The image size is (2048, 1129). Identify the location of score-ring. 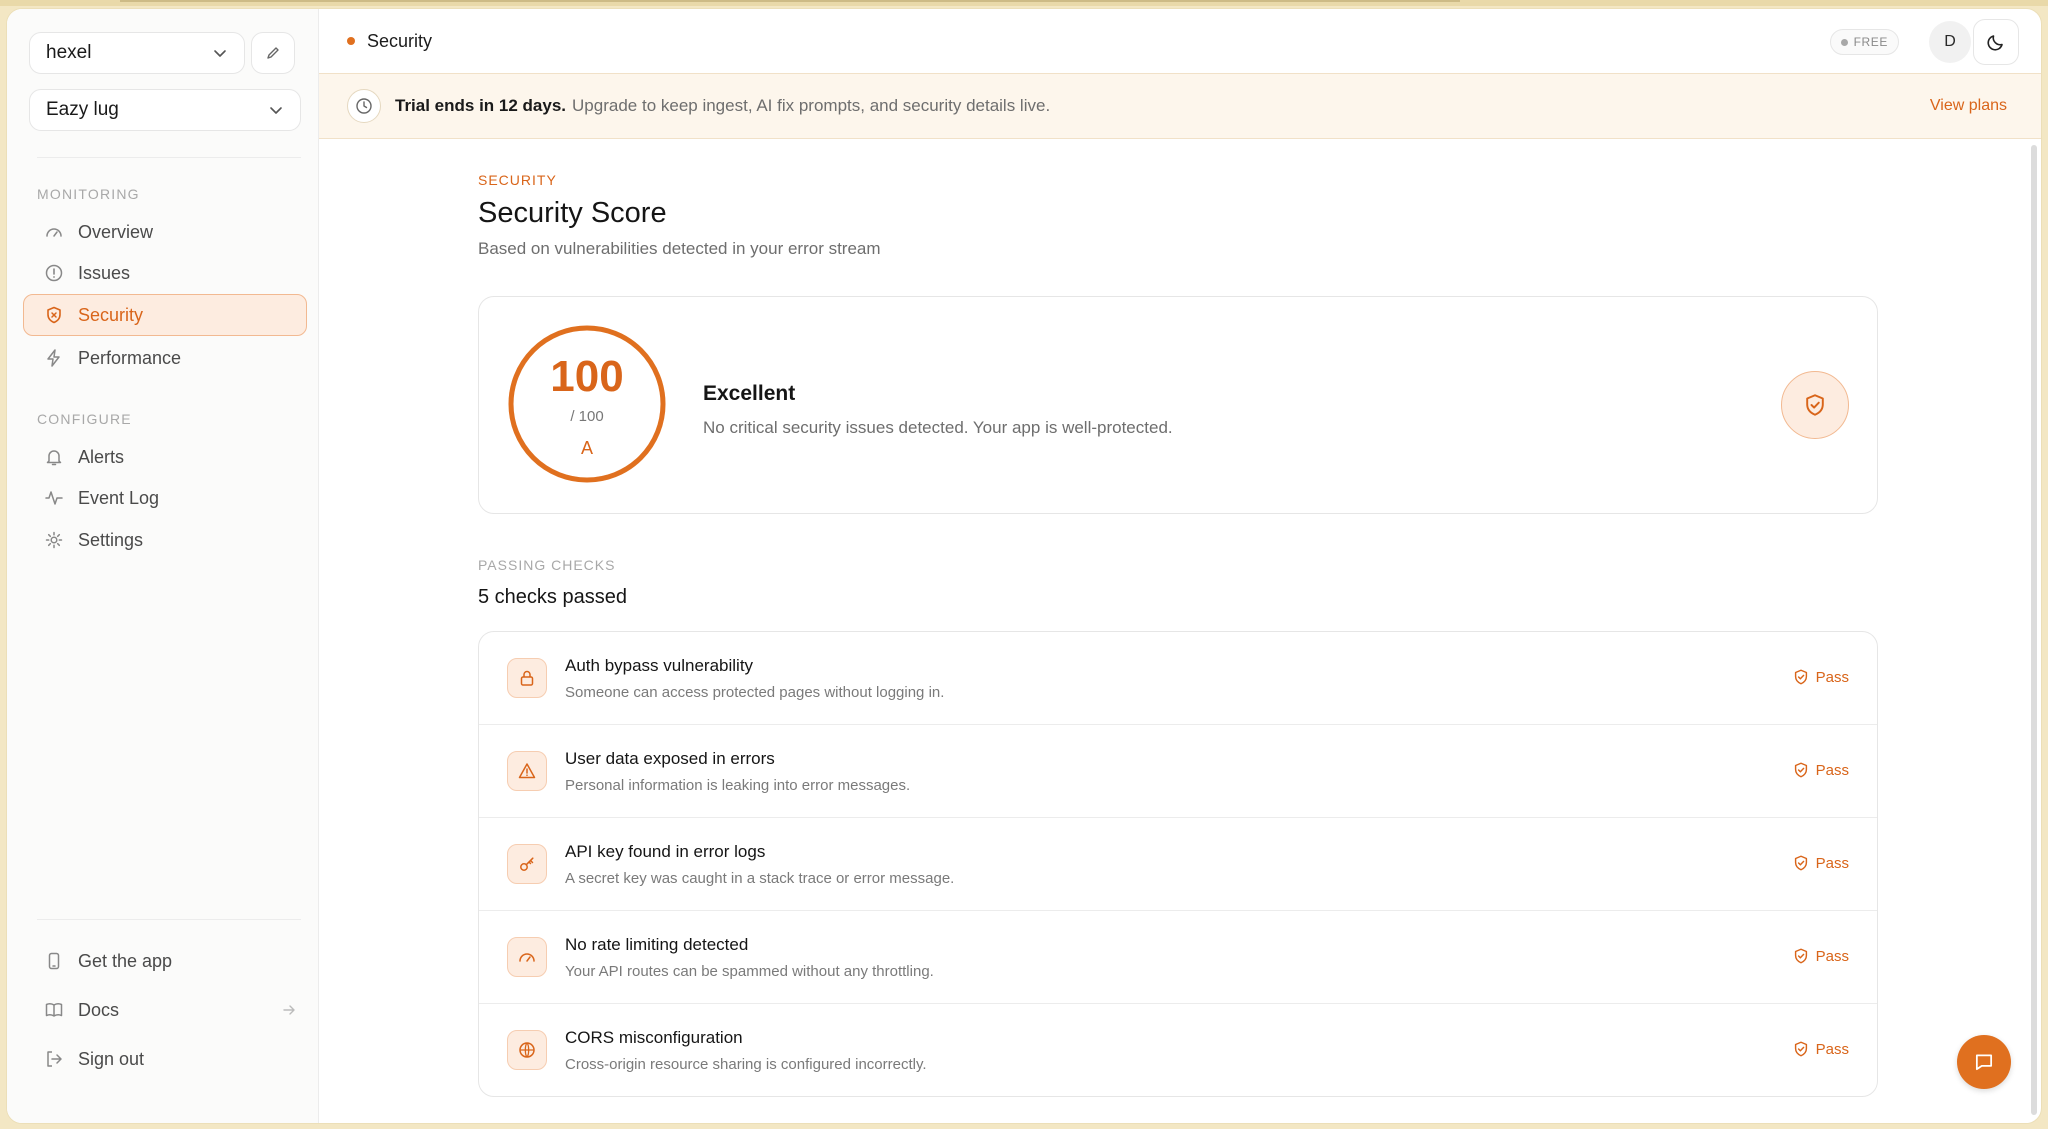
(587, 404).